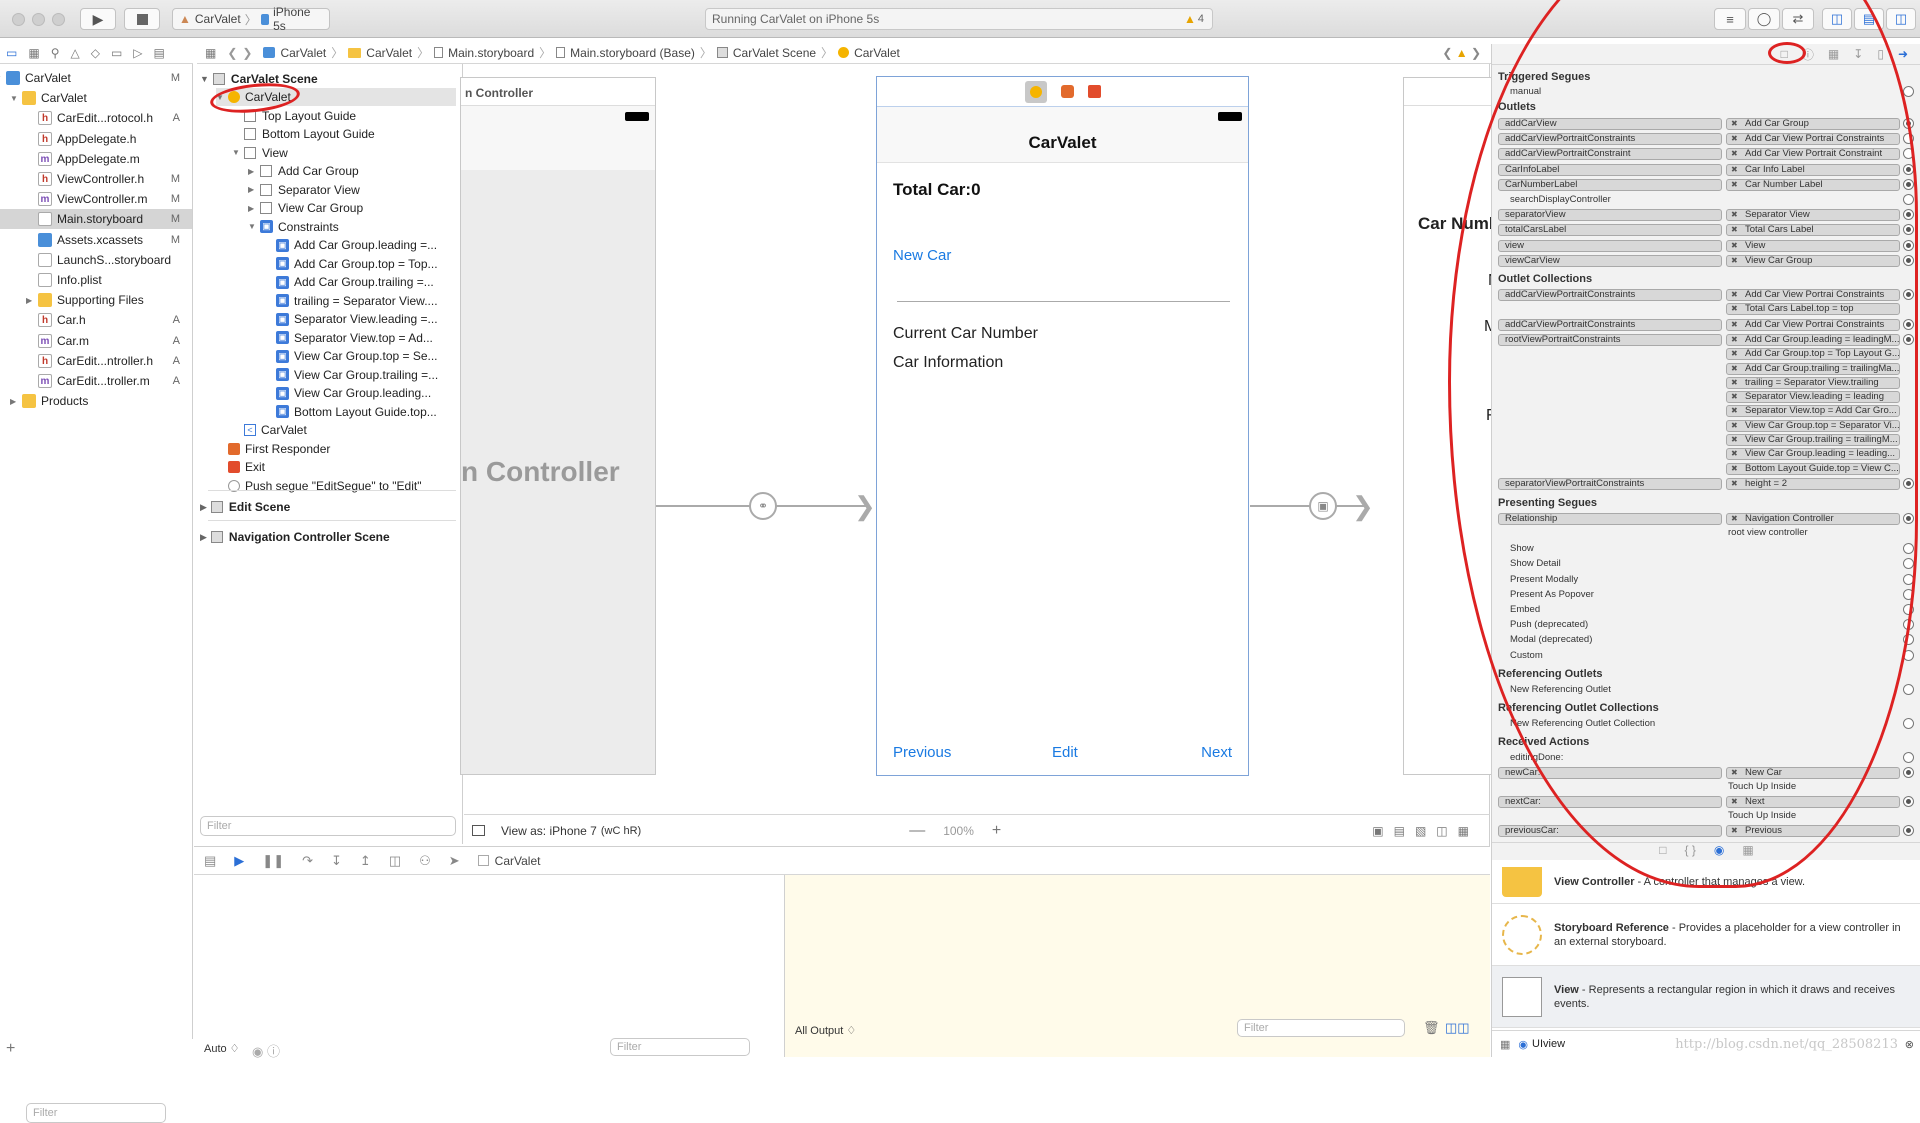  Describe the element at coordinates (137, 53) in the screenshot. I see `breakpoint-icon: ▷` at that location.